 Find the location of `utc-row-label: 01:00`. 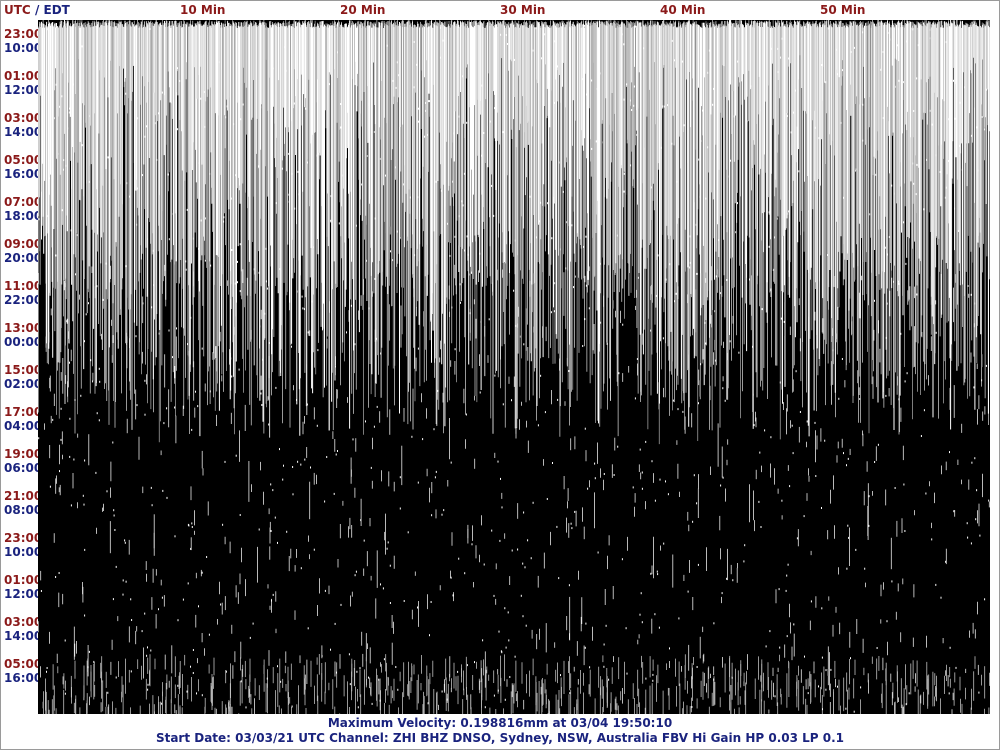

utc-row-label: 01:00 is located at coordinates (23, 580).